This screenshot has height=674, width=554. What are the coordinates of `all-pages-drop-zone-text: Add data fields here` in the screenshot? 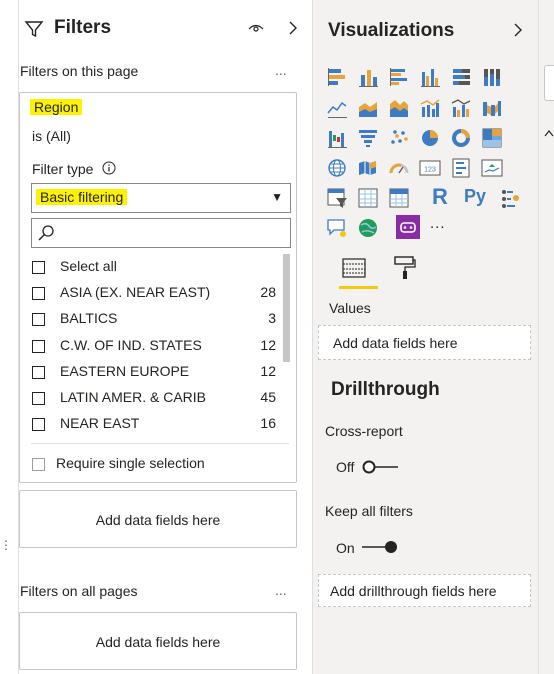 It's located at (158, 642).